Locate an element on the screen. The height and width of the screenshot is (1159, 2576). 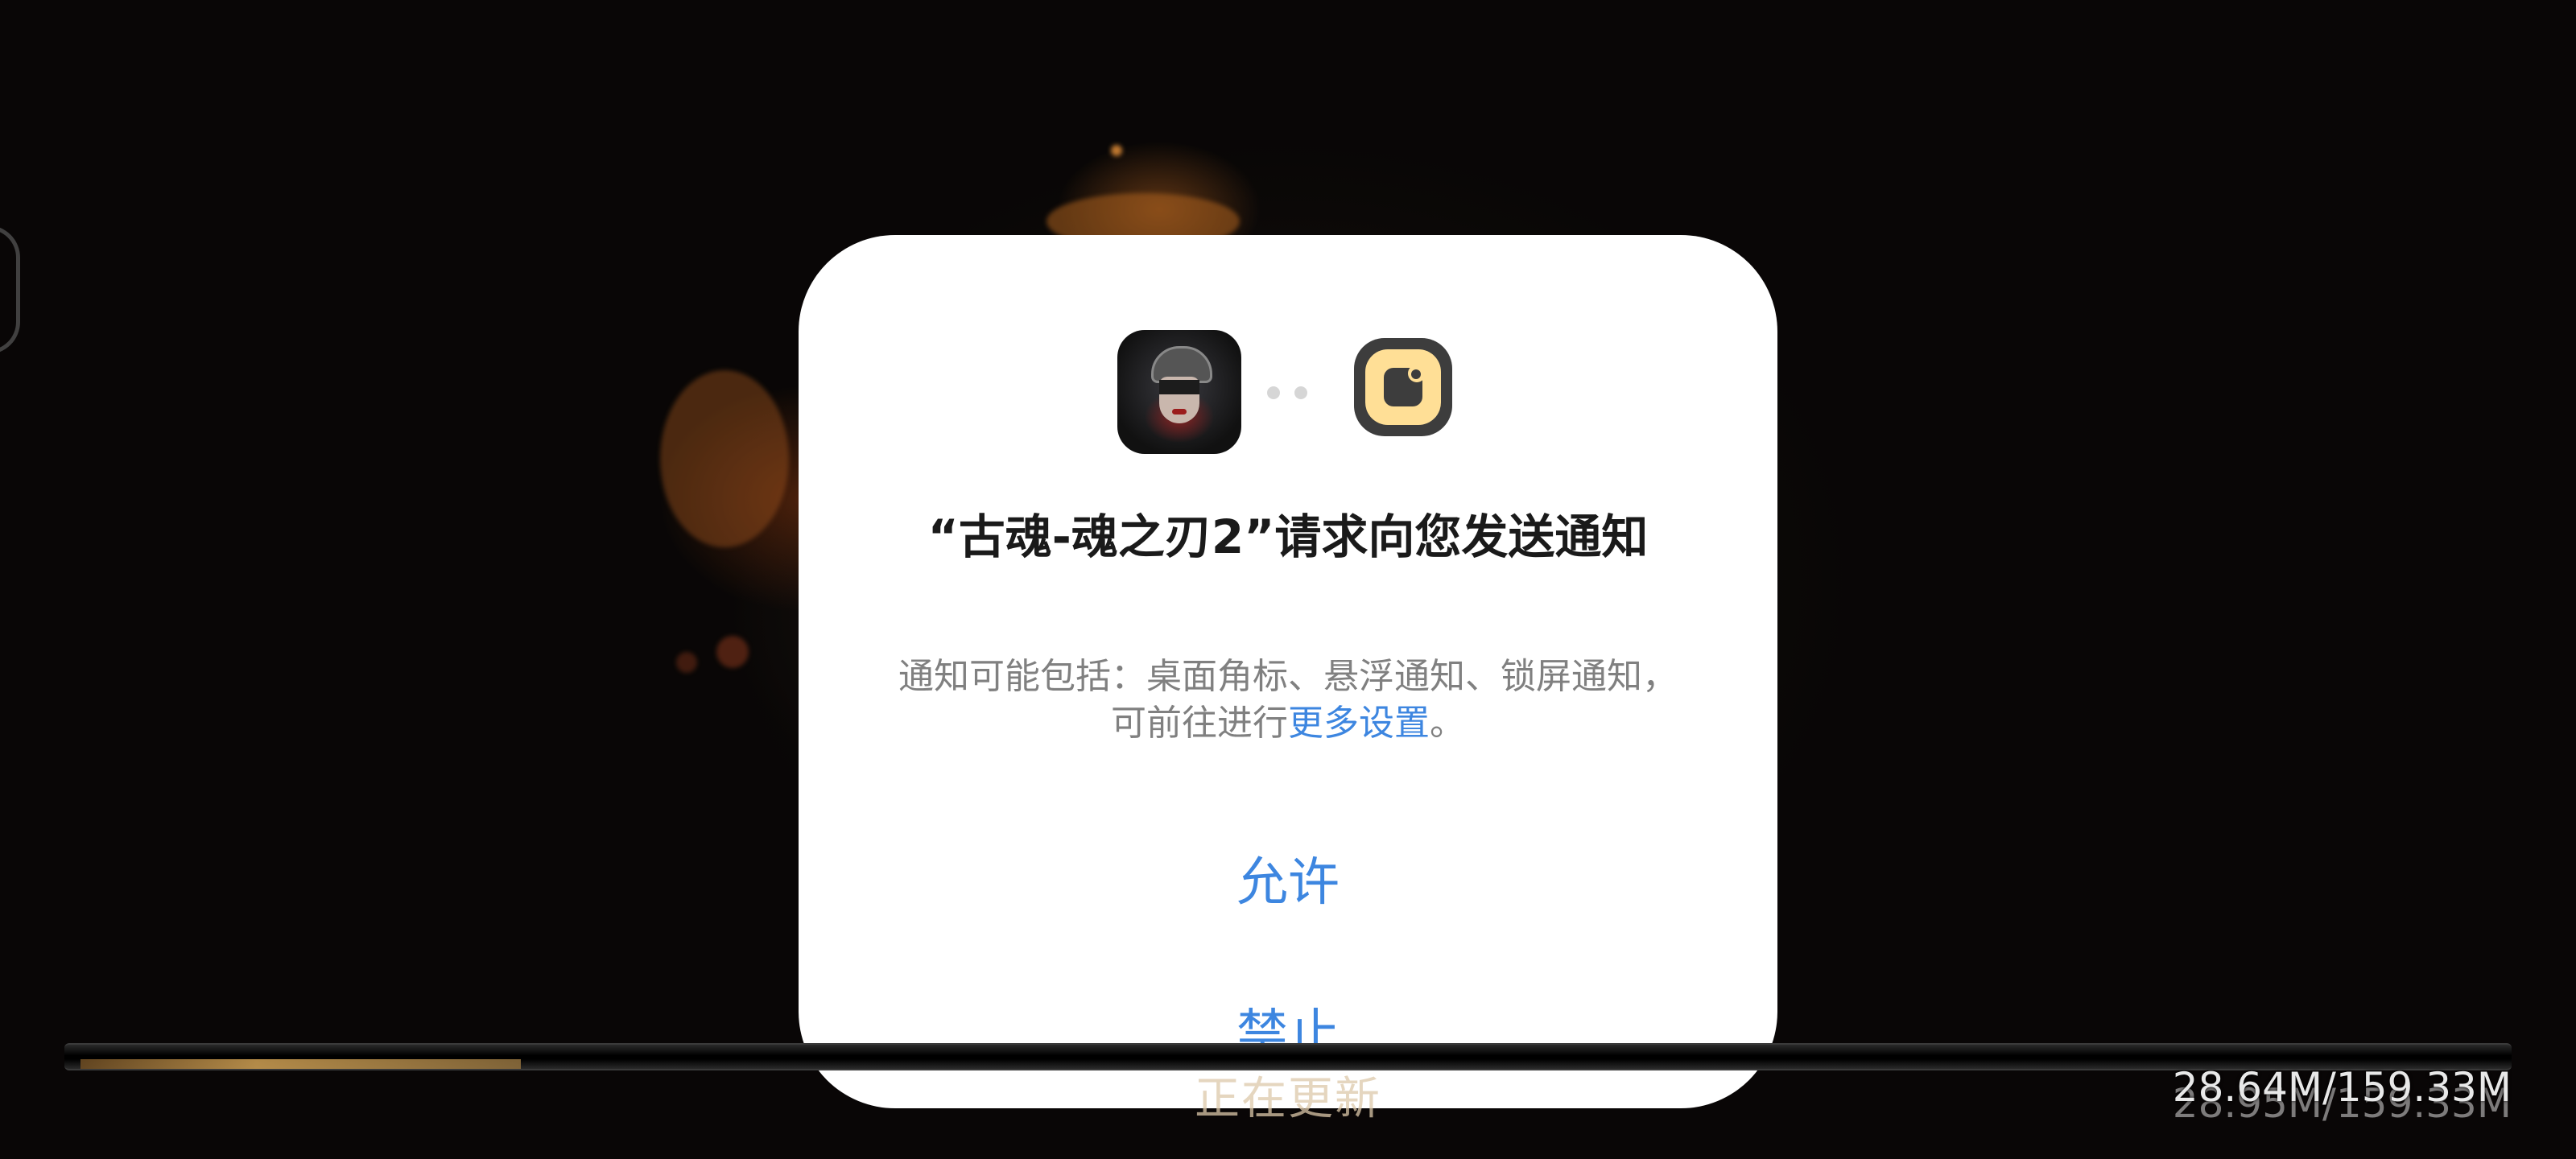
connector-dots-icon is located at coordinates (1289, 392).